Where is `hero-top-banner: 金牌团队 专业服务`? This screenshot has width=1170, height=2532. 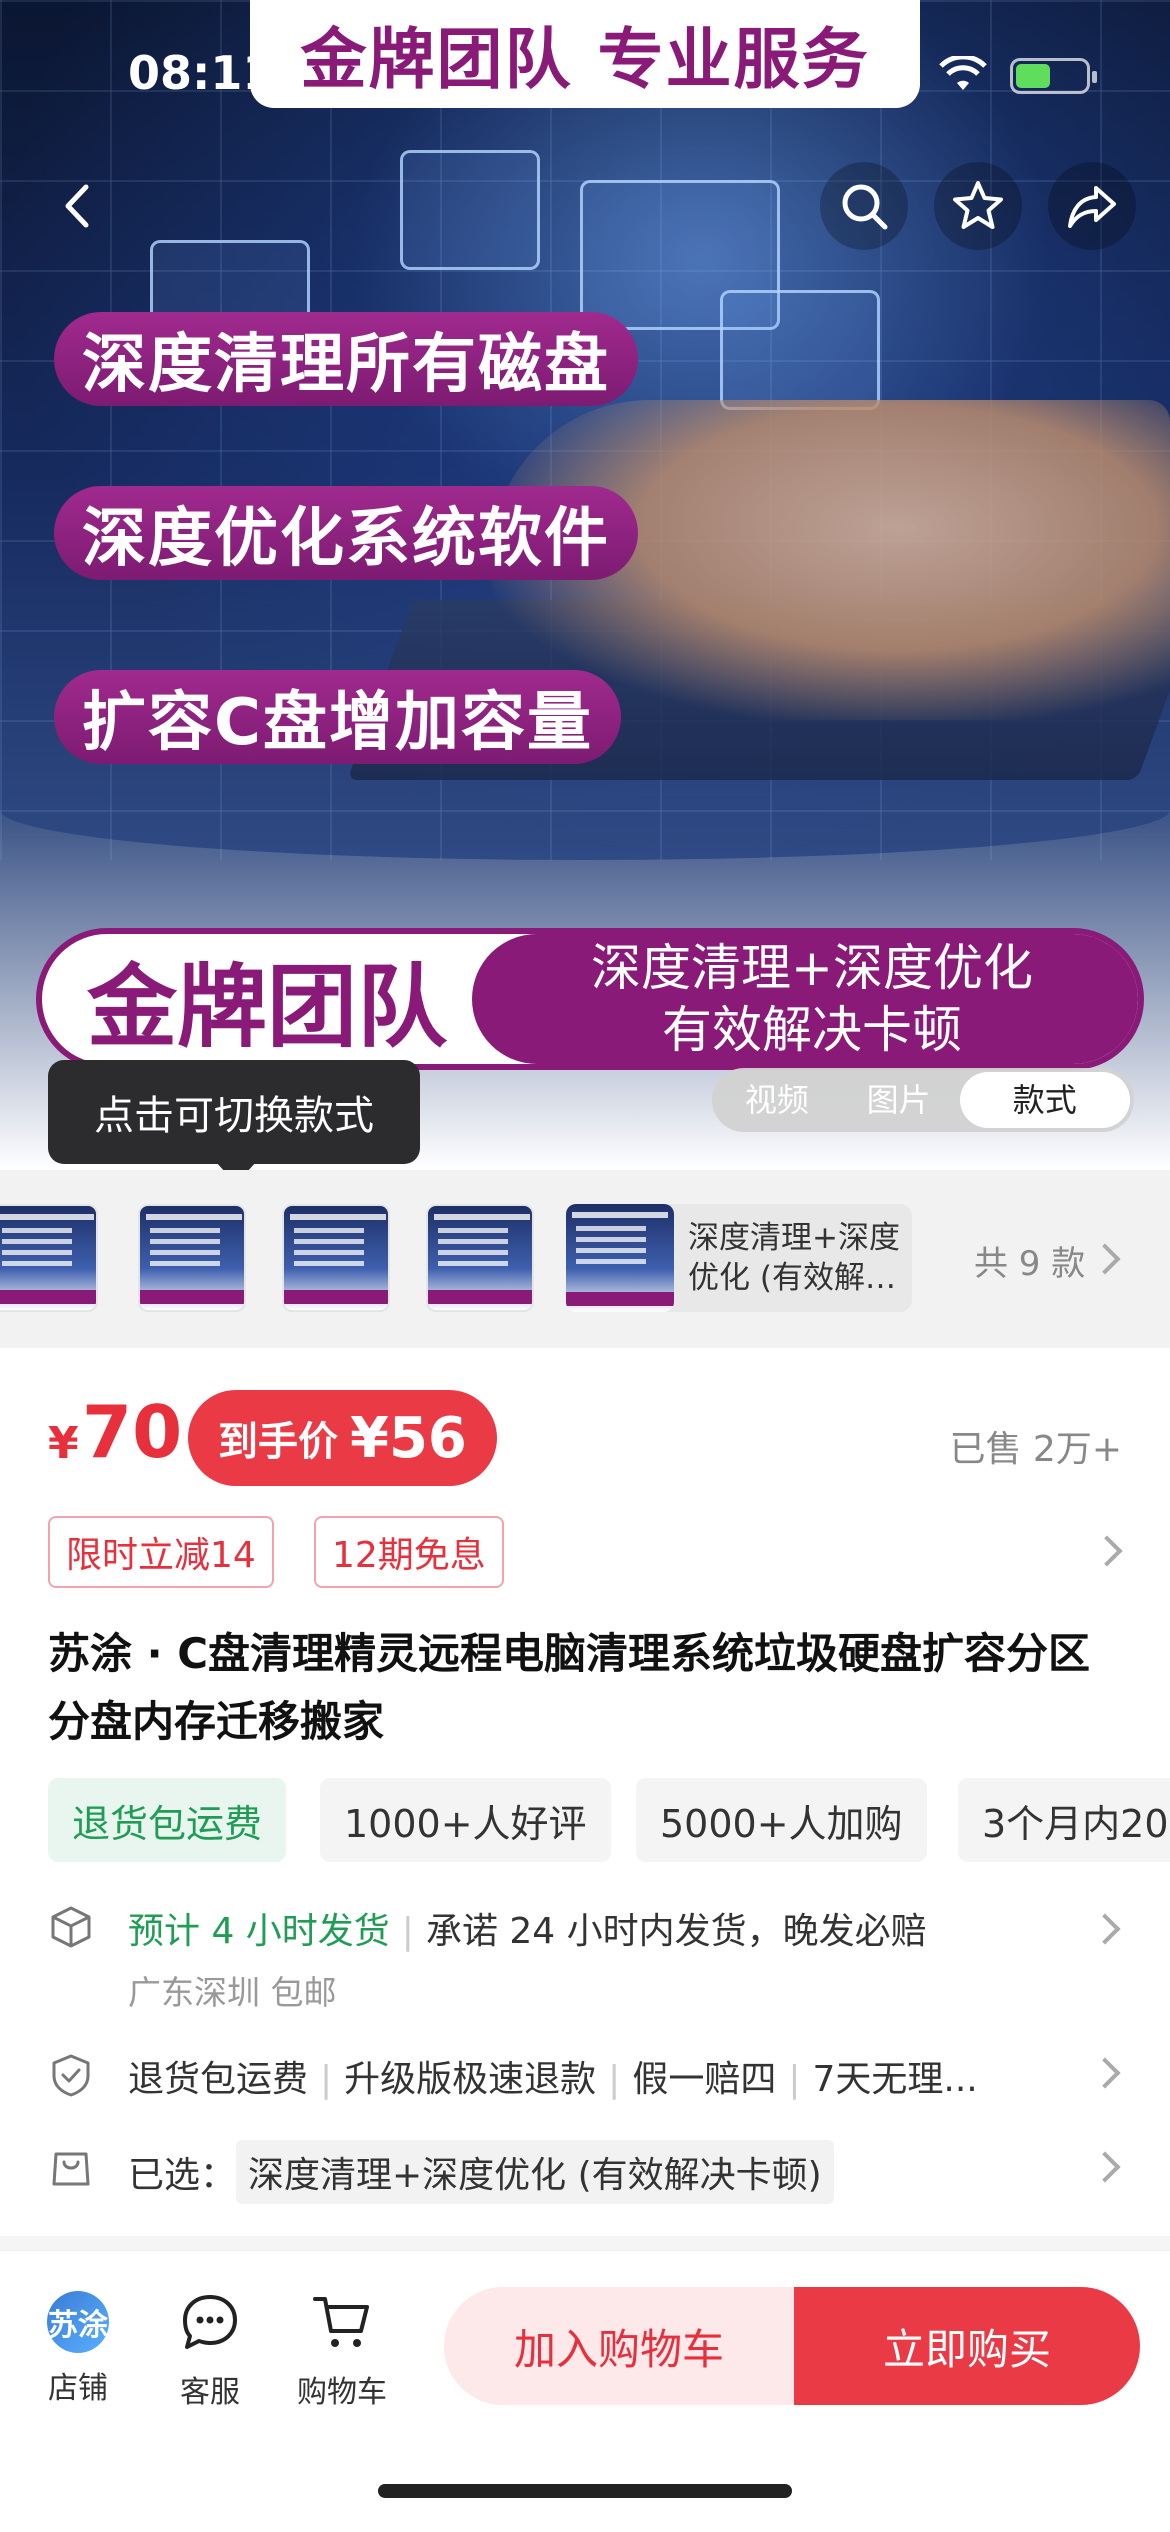 hero-top-banner: 金牌团队 专业服务 is located at coordinates (585, 54).